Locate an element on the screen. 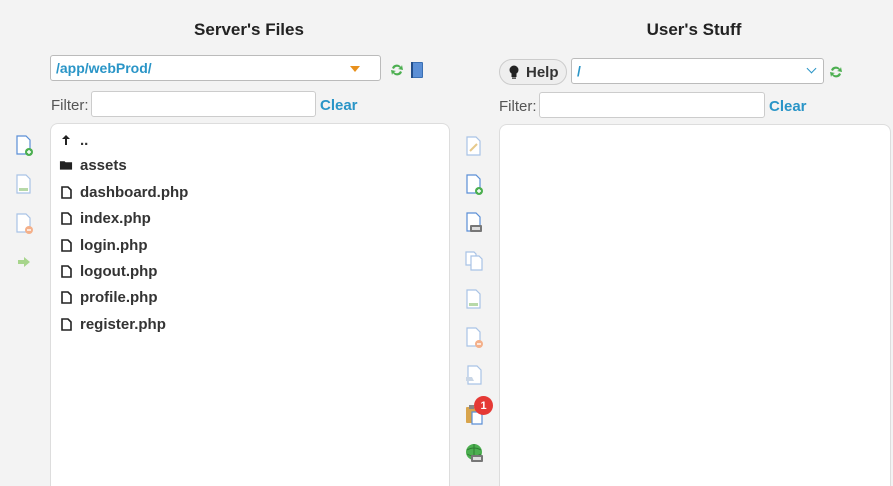  list-item: .. is located at coordinates (73, 140).